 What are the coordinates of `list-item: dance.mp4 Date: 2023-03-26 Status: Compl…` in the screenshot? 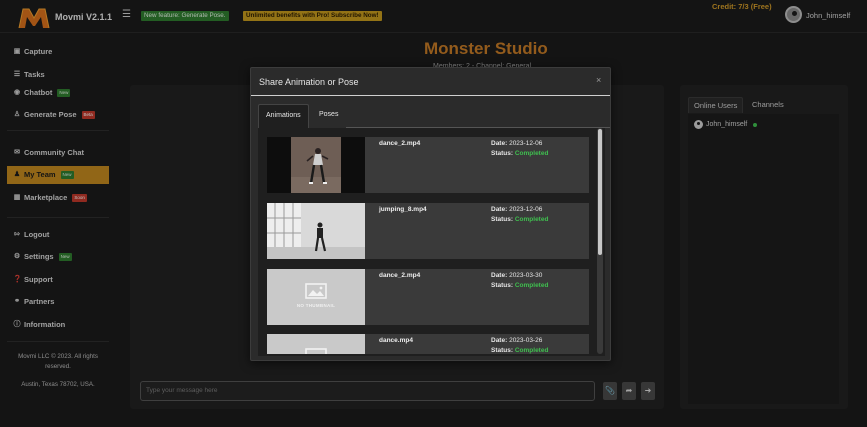 It's located at (428, 344).